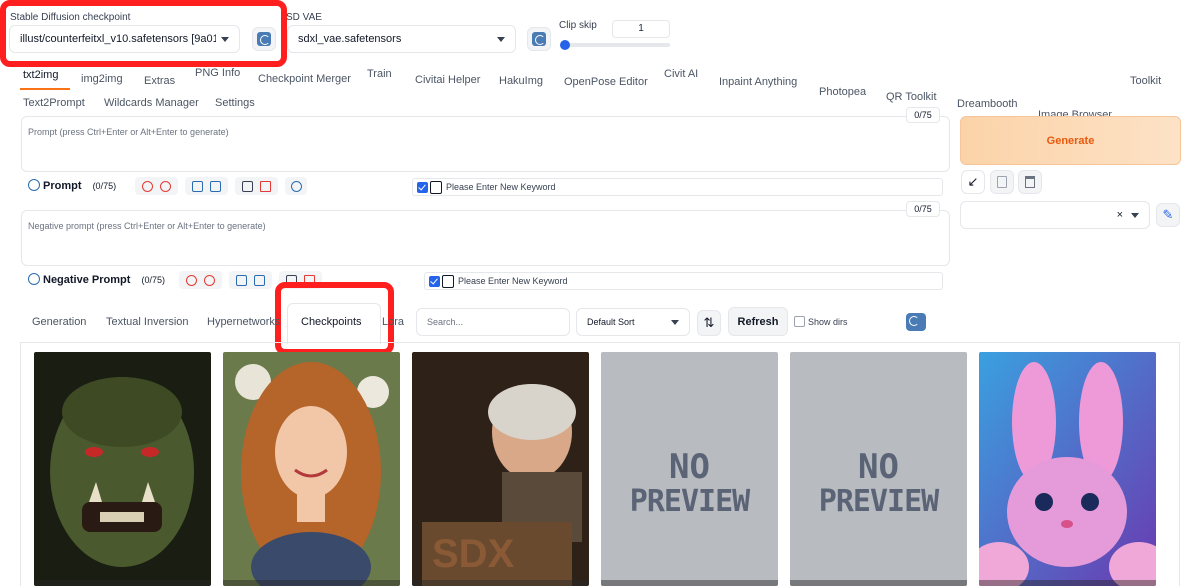 The width and height of the screenshot is (1200, 586). Describe the element at coordinates (350, 39) in the screenshot. I see `vae-value: sdxl_vae.safetensors` at that location.